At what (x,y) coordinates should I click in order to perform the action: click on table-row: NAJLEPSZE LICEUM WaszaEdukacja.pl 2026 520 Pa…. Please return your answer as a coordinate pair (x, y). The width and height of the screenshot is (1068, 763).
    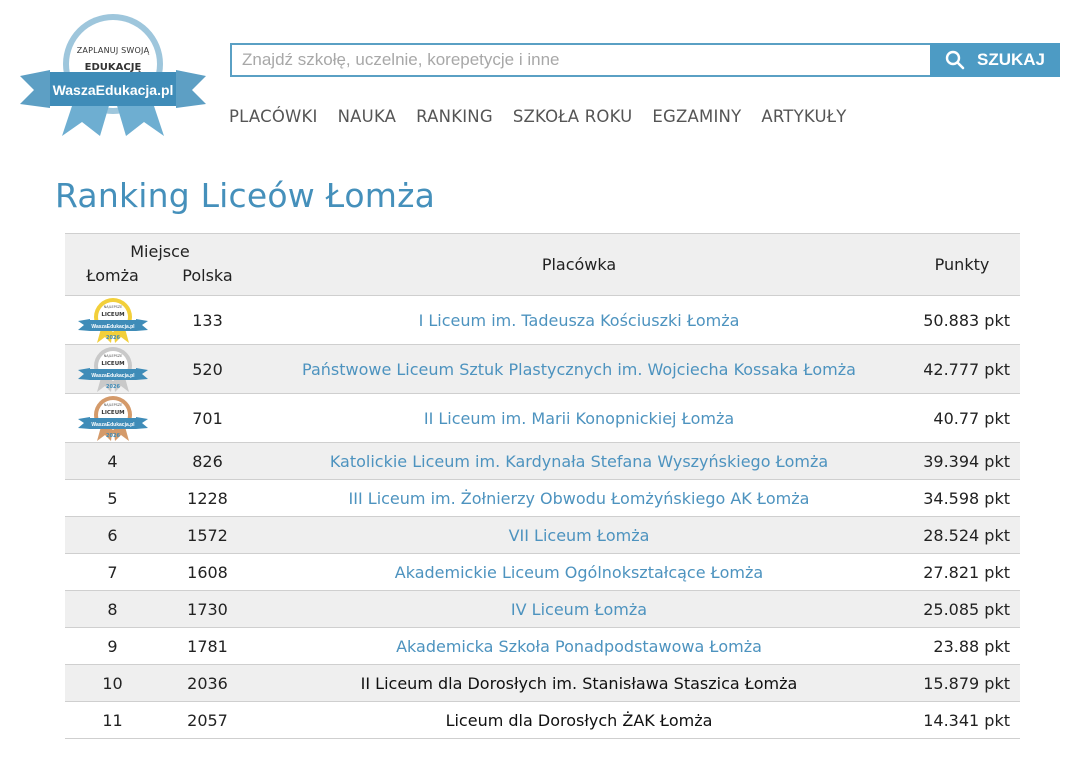
    Looking at the image, I should click on (542, 369).